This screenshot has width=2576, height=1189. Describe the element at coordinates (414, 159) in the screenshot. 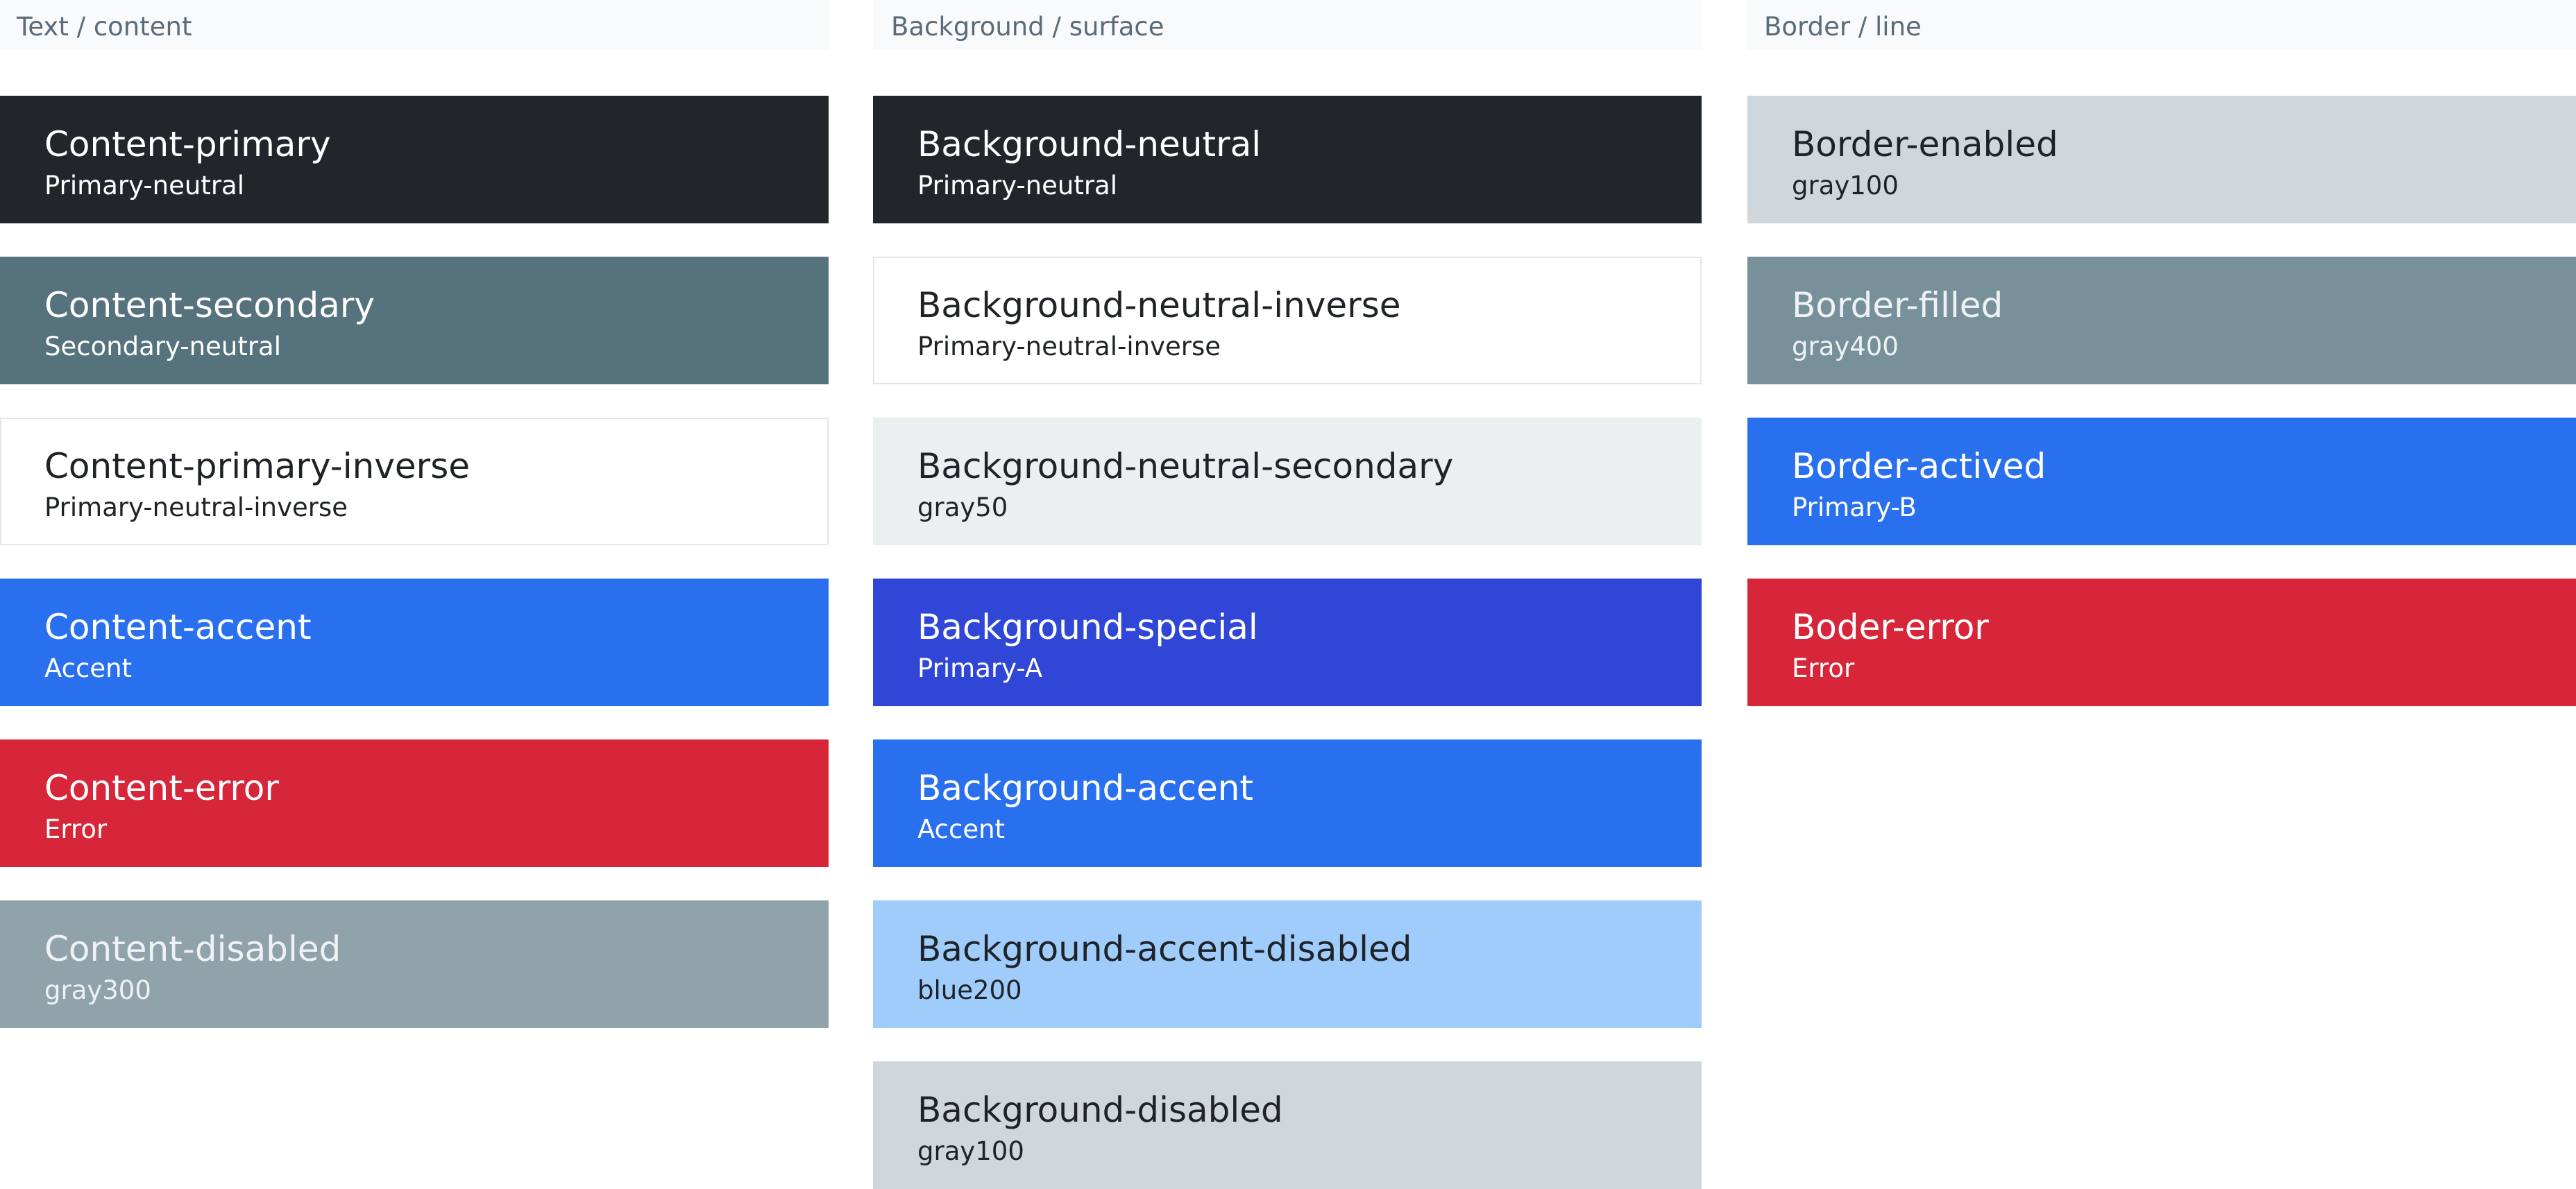

I see `swatch-content-primary: Content-primary Primary-neutral` at that location.